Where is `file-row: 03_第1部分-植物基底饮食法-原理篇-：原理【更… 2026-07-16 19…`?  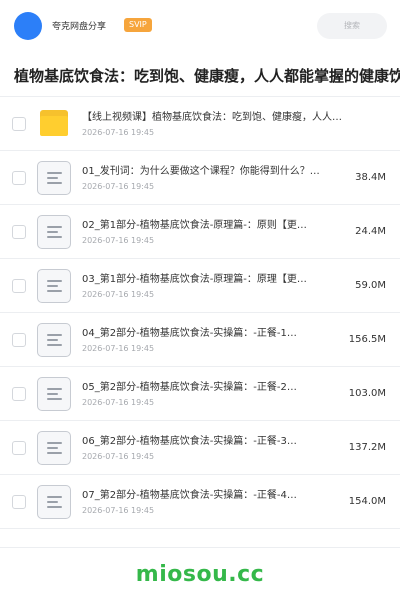 file-row: 03_第1部分-植物基底饮食法-原理篇-：原理【更… 2026-07-16 19… is located at coordinates (200, 286).